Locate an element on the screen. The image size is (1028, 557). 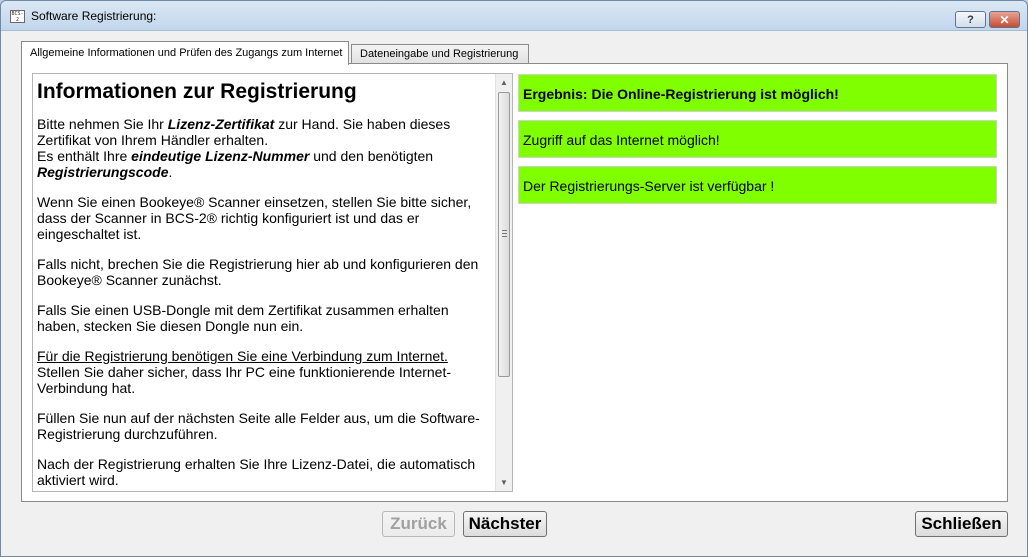
vertical-scrollbar: ▲ ▼ is located at coordinates (503, 282).